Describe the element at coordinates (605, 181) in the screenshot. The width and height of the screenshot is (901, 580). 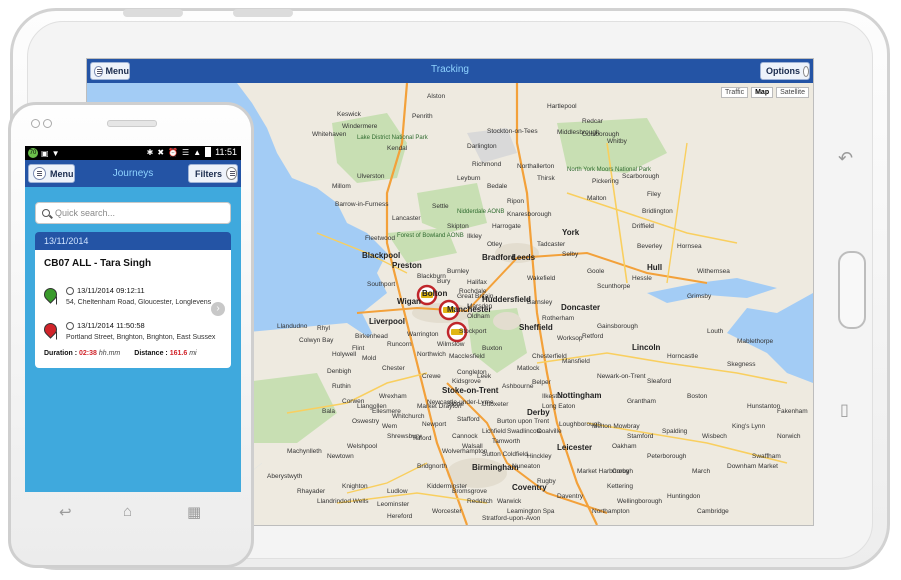
I see `map-label: Pickering` at that location.